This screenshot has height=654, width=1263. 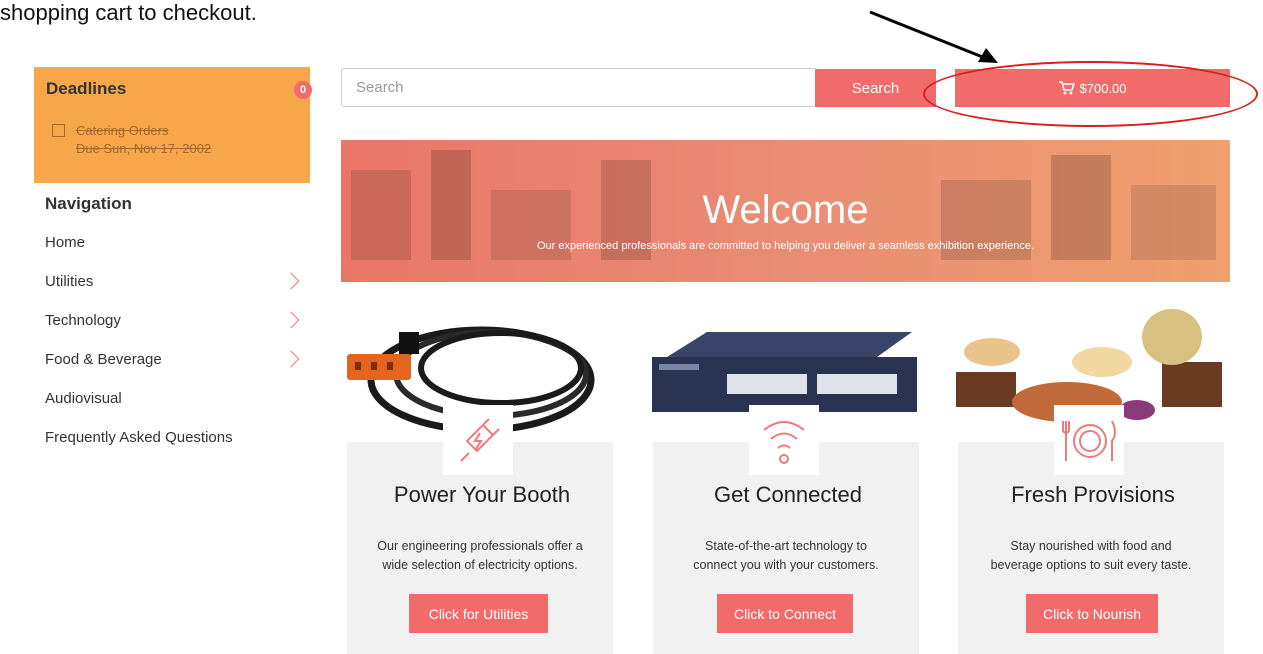 I want to click on nav-item-label: Technology, so click(x=83, y=320).